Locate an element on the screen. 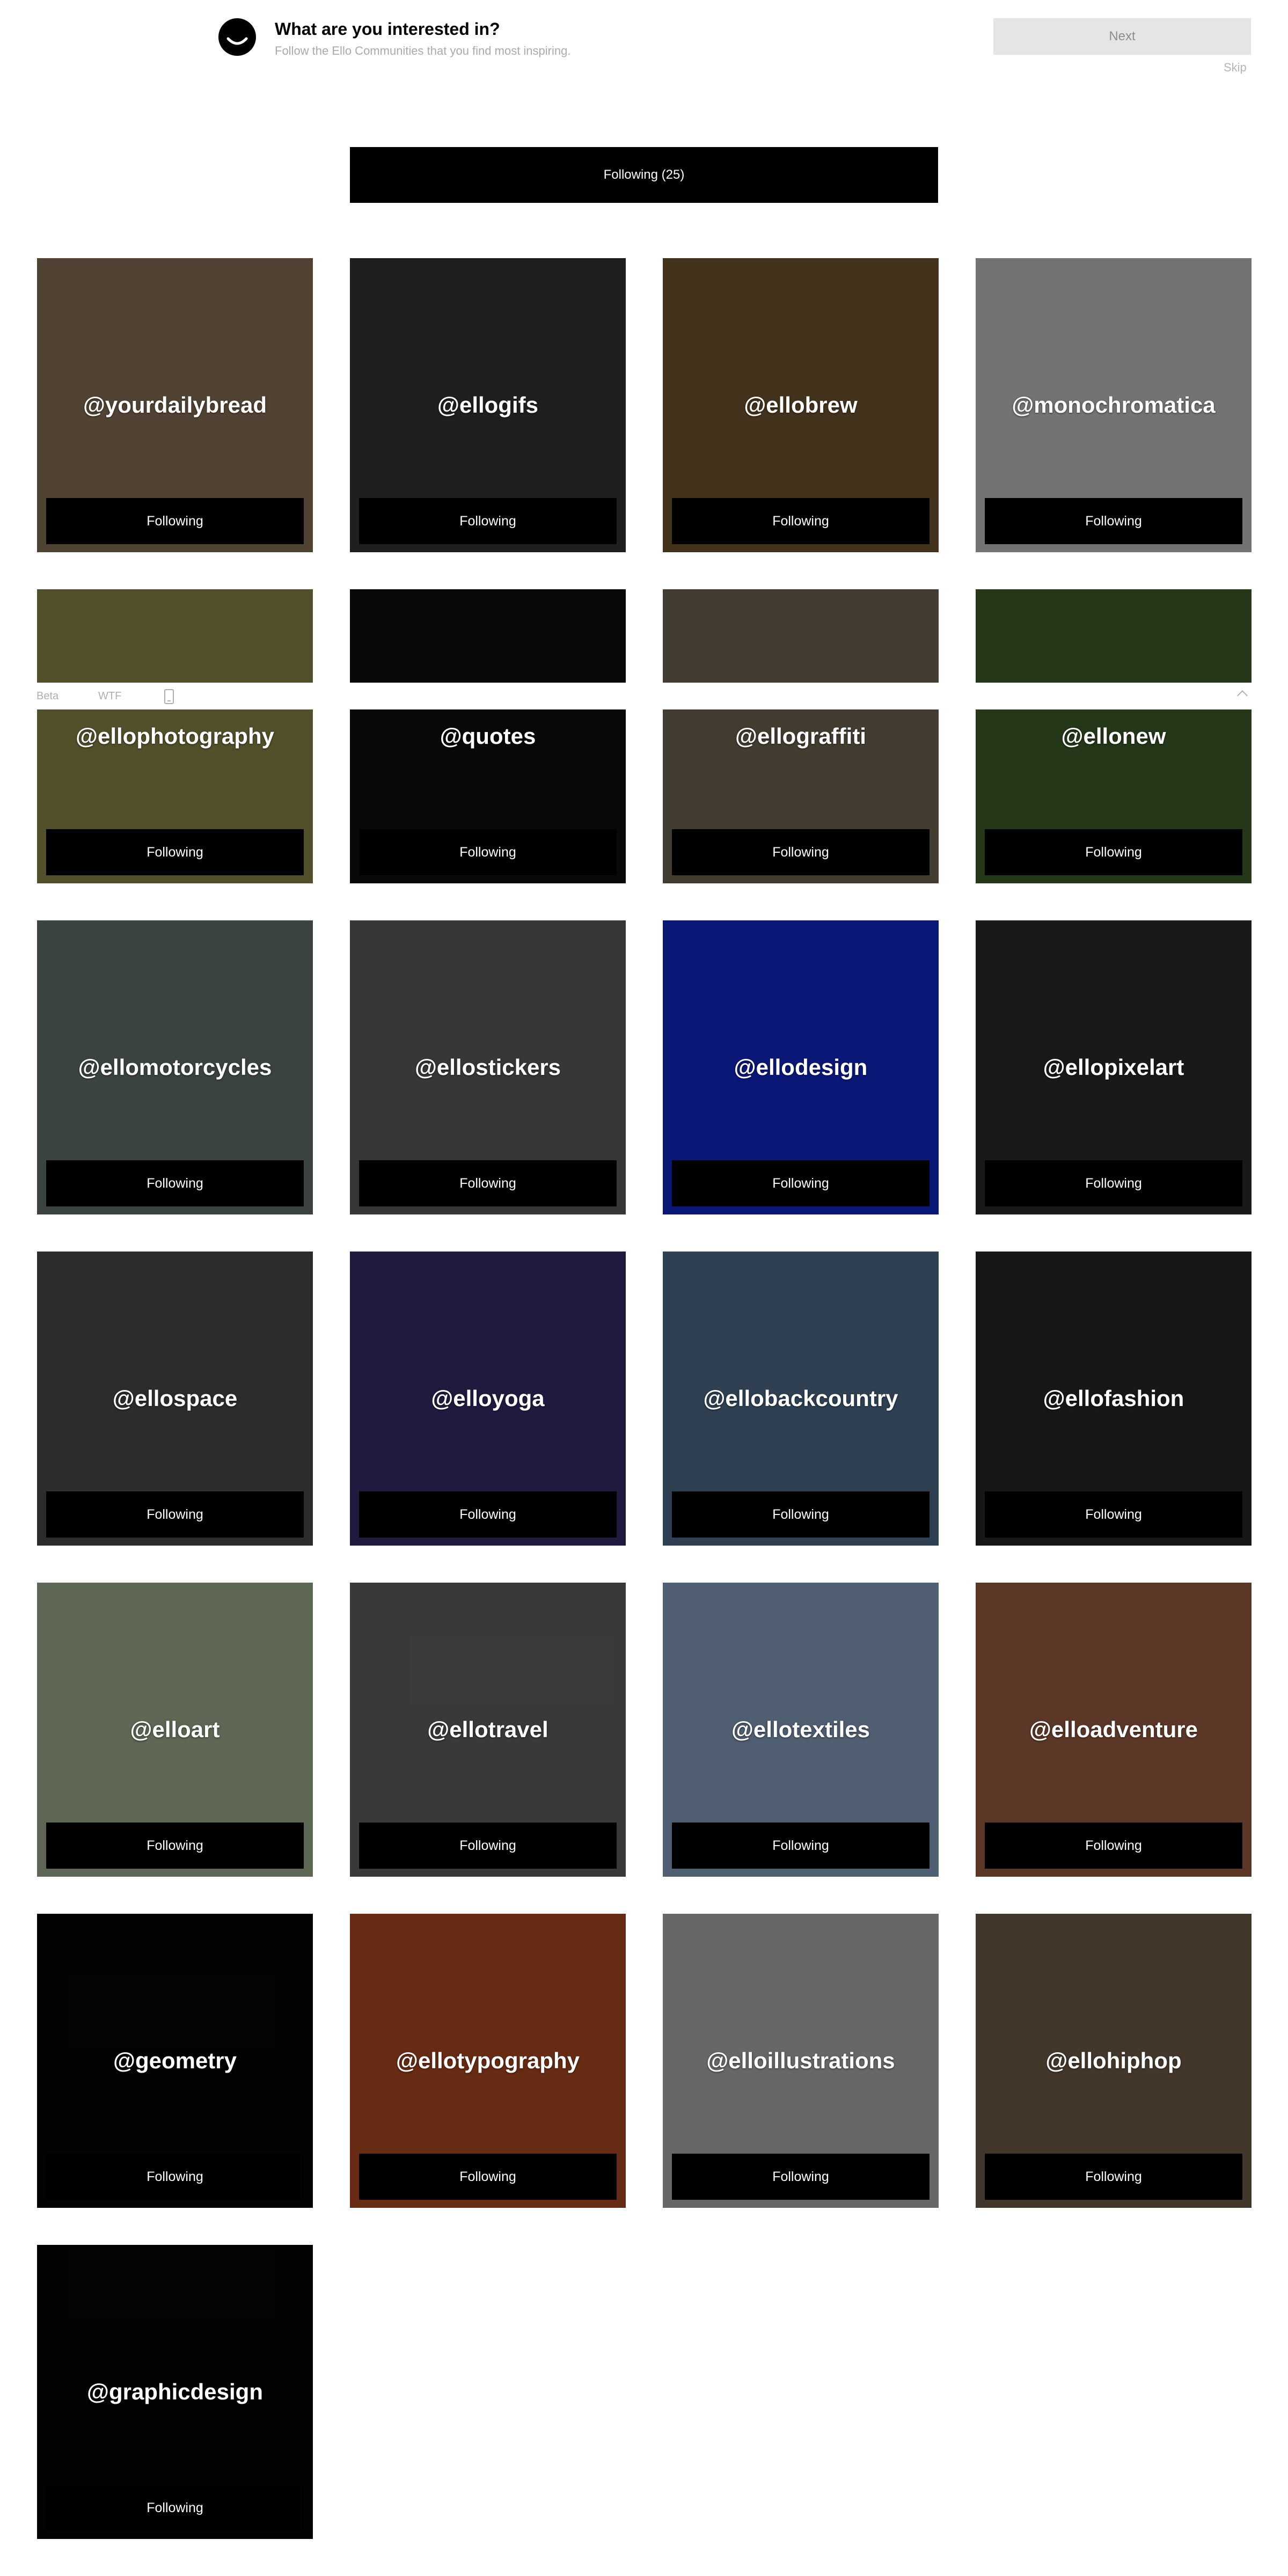 This screenshot has height=2576, width=1288. community-card: @ellotypography Following is located at coordinates (488, 2061).